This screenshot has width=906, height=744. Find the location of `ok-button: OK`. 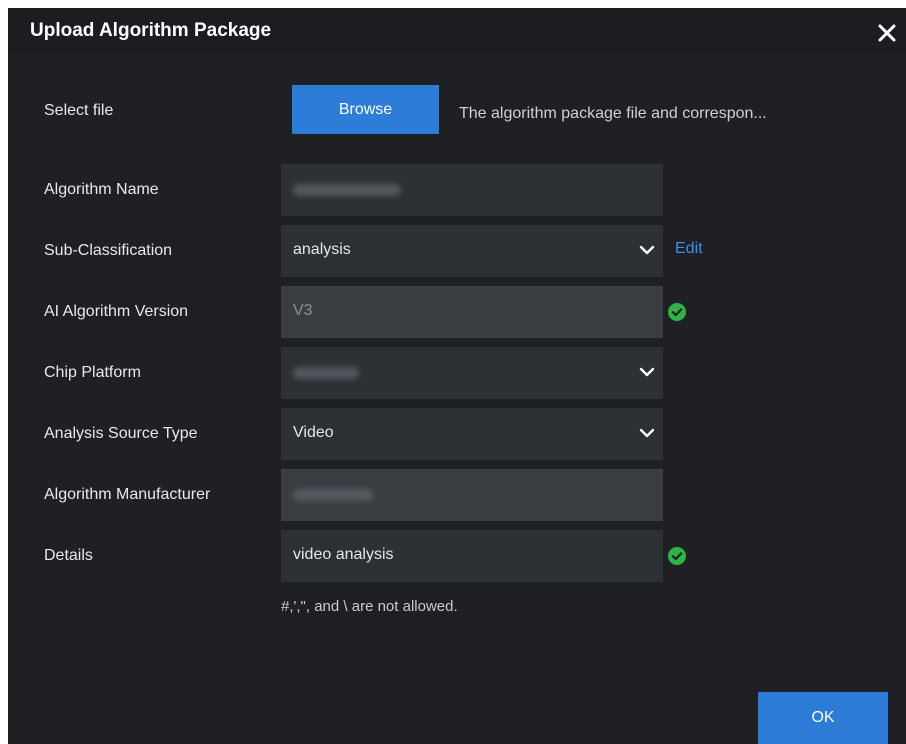

ok-button: OK is located at coordinates (823, 718).